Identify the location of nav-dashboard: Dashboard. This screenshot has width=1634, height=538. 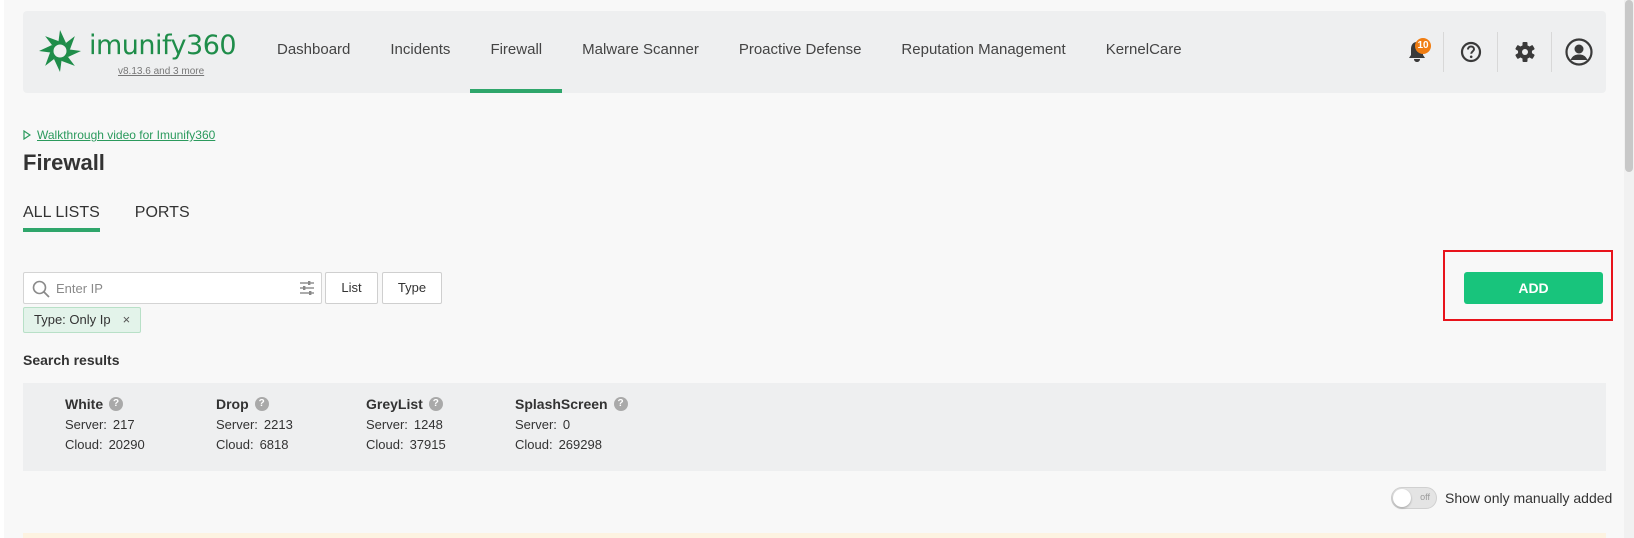
(311, 52).